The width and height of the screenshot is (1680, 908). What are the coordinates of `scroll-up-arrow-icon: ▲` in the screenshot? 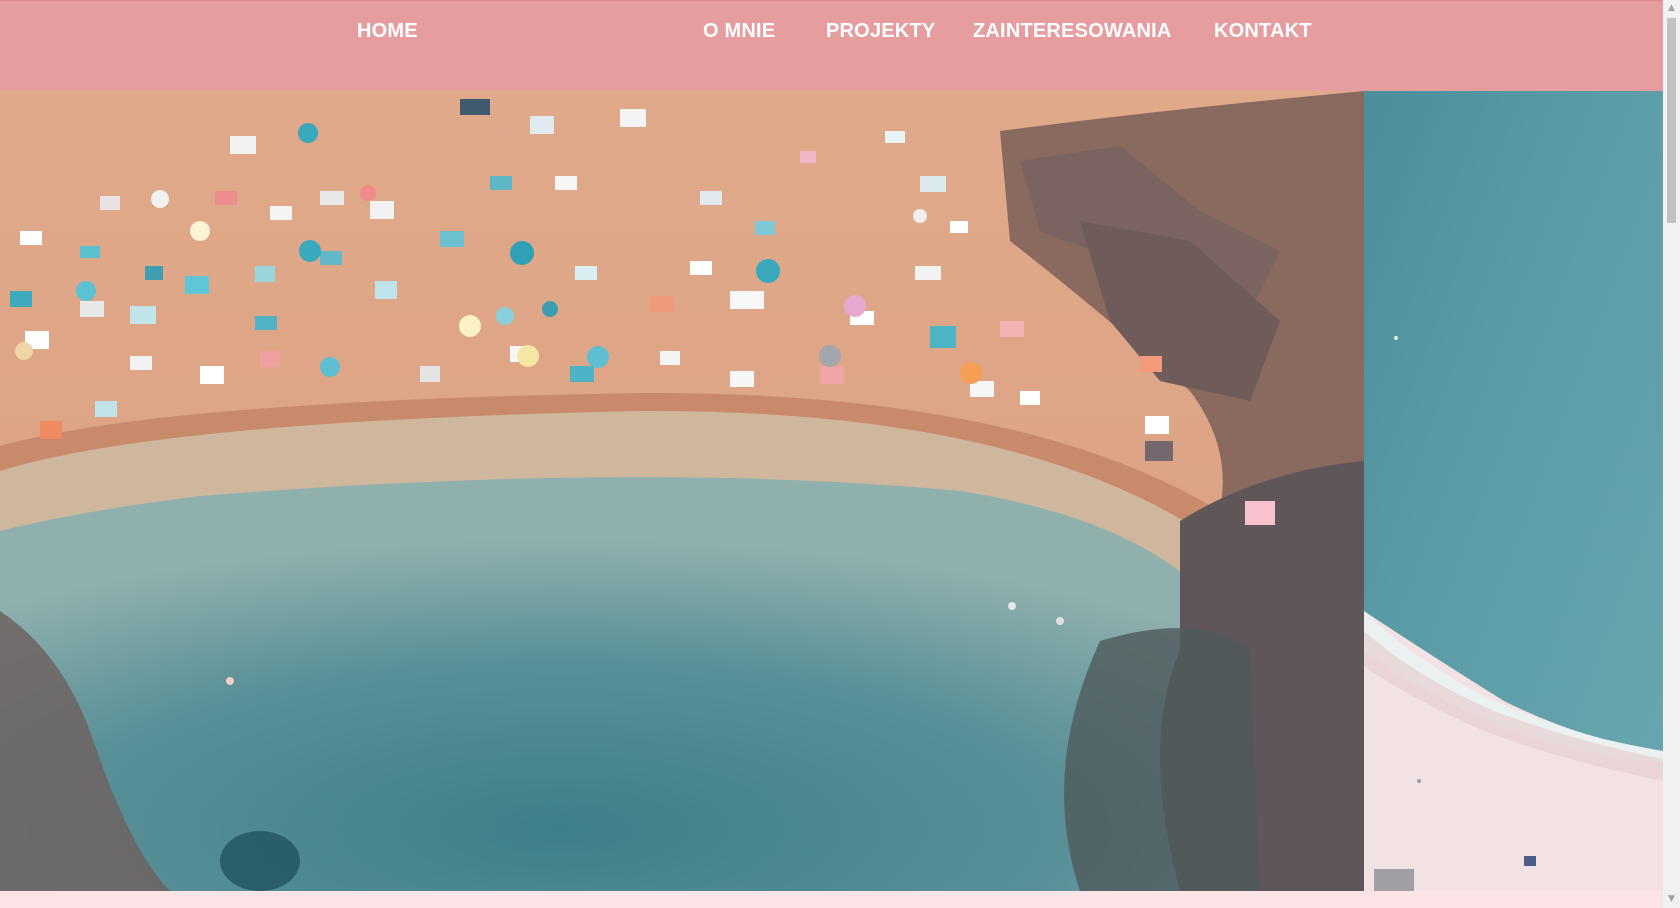 It's located at (1671, 8).